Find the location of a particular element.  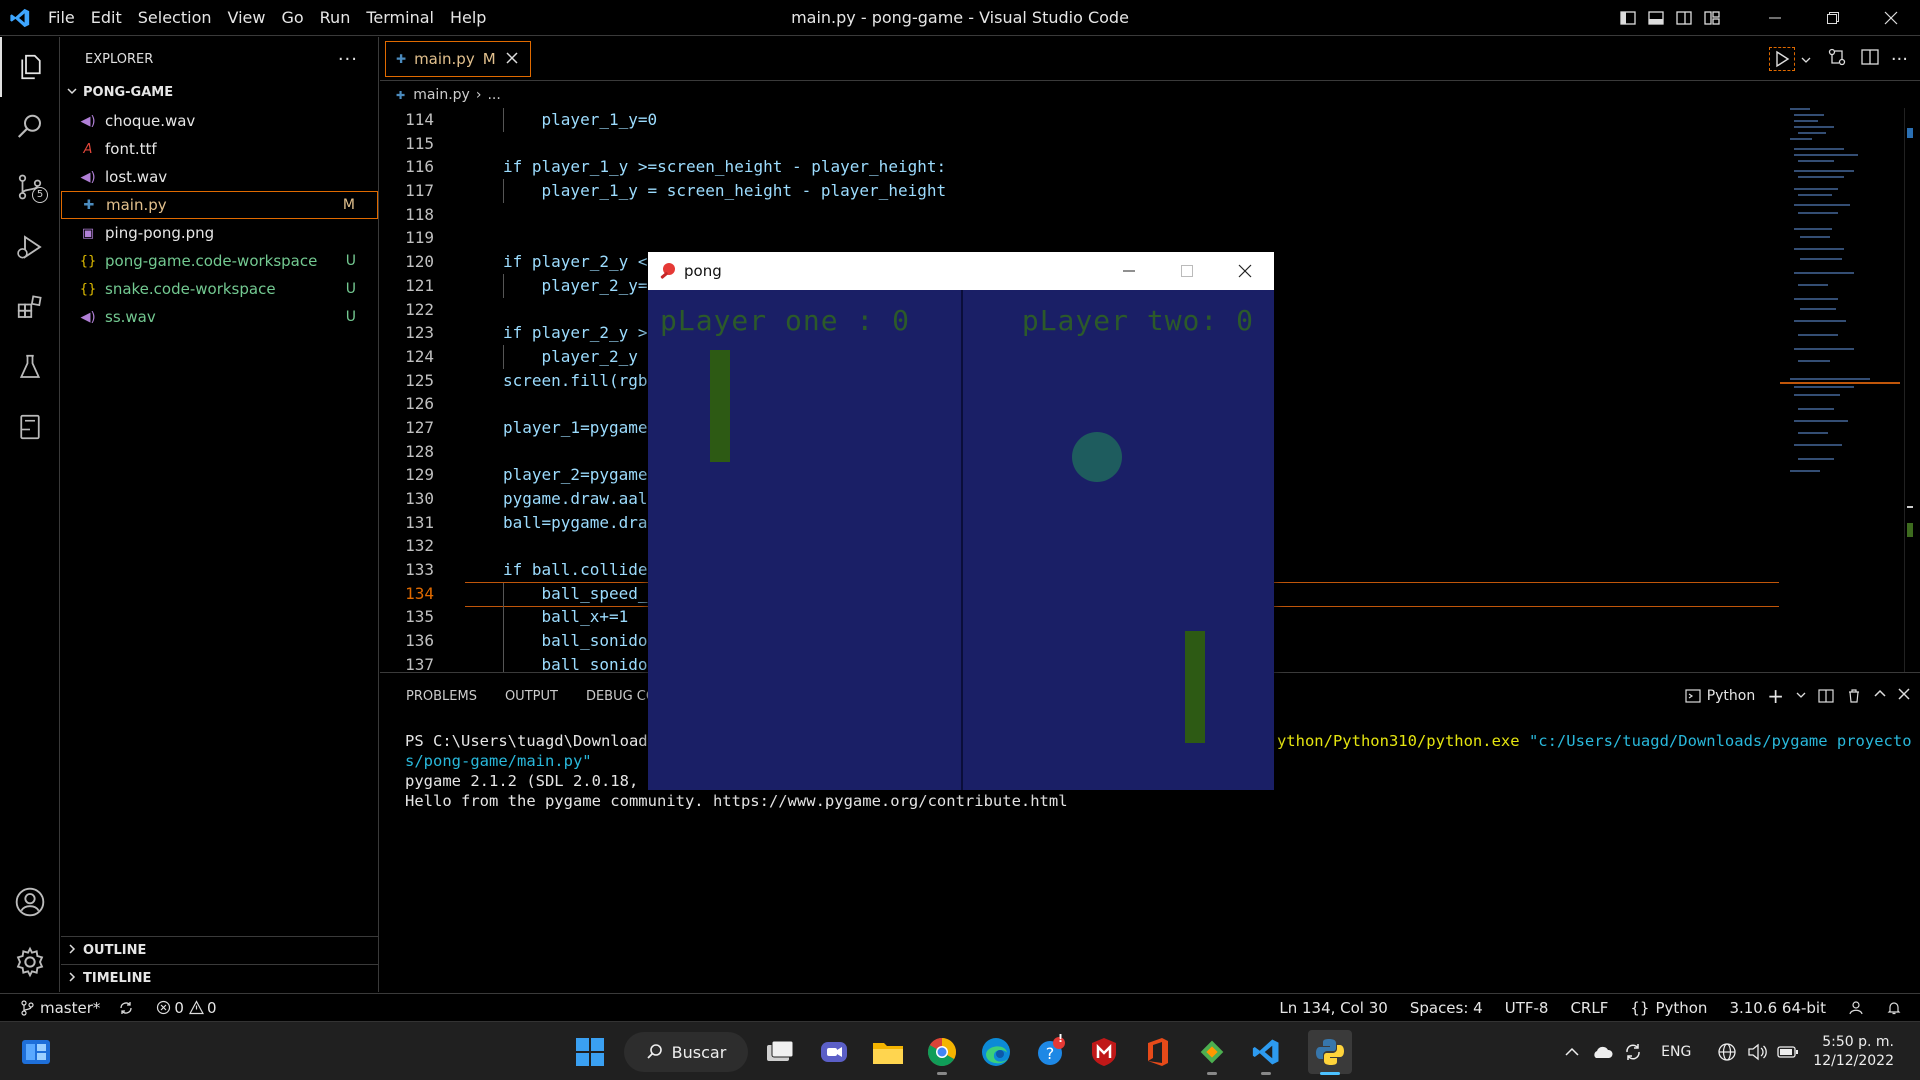

tab-output: OUTPUT is located at coordinates (531, 696).